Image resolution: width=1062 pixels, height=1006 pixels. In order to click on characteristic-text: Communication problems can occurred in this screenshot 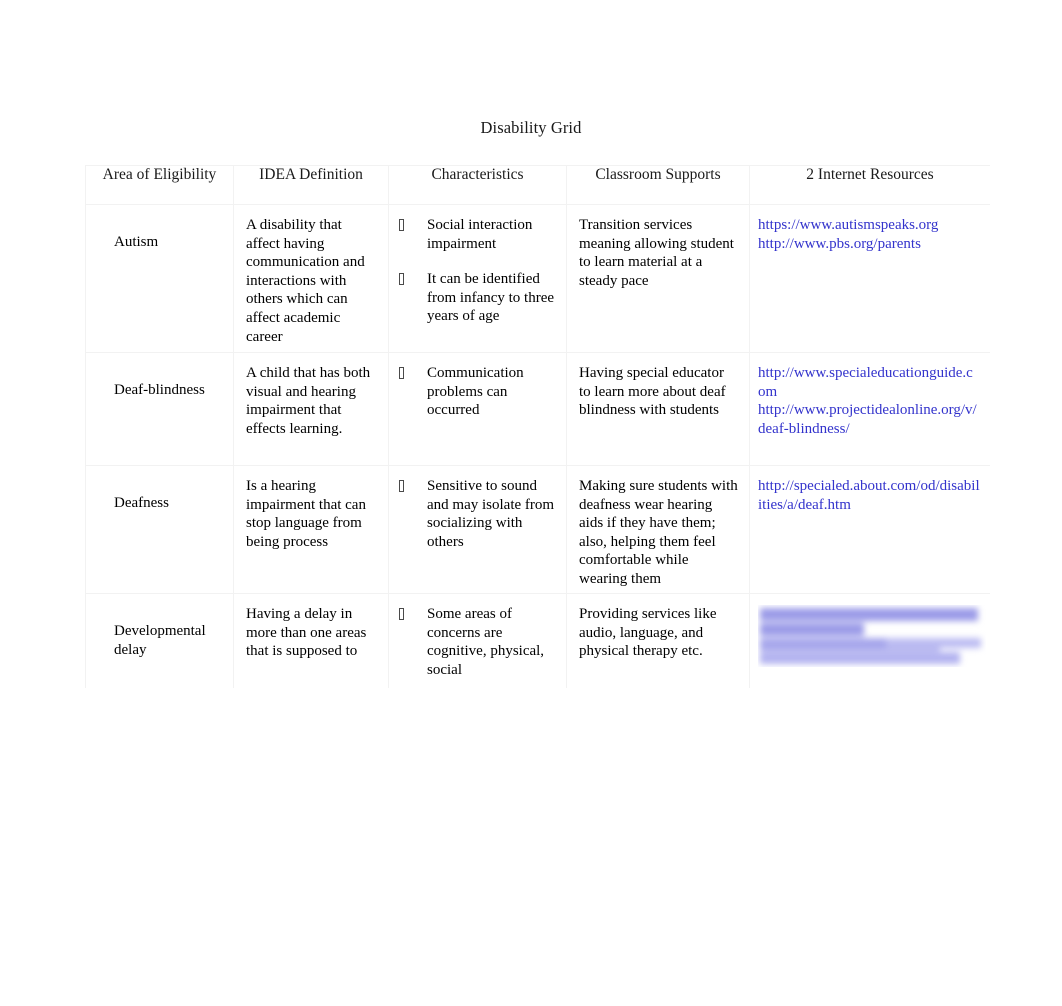, I will do `click(475, 392)`.